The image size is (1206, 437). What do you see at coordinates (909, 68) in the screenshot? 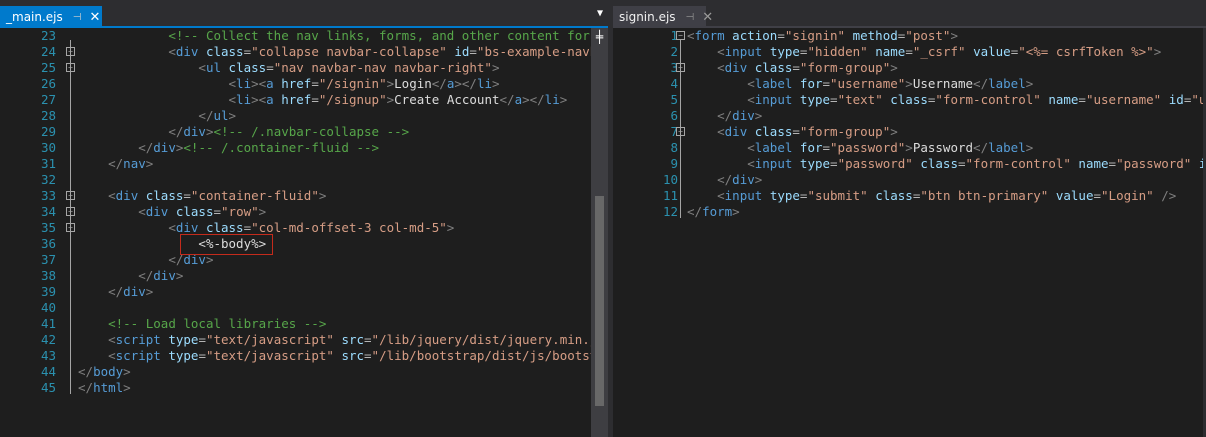
I see `code-line: 3− <div class="form-group">` at bounding box center [909, 68].